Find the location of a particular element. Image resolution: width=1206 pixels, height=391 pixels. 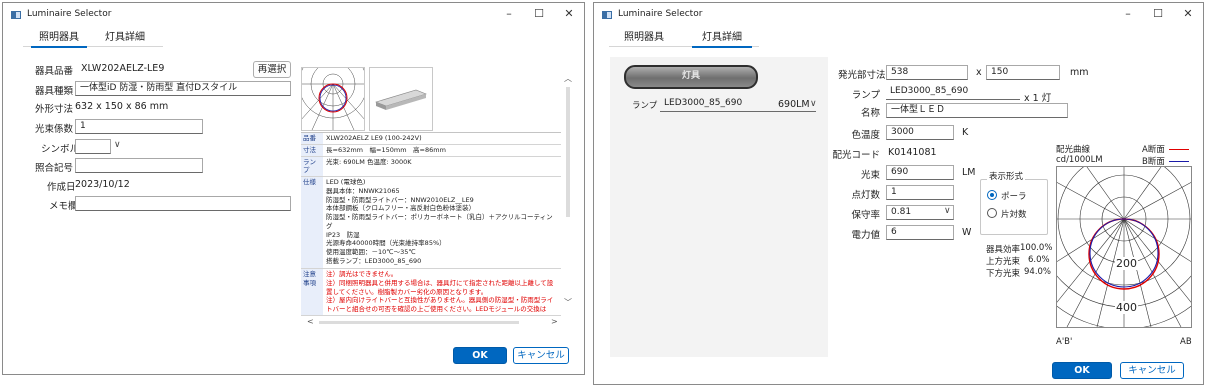

spec-value: 長=632mm 幅=150mm 高=86mm is located at coordinates (386, 149).